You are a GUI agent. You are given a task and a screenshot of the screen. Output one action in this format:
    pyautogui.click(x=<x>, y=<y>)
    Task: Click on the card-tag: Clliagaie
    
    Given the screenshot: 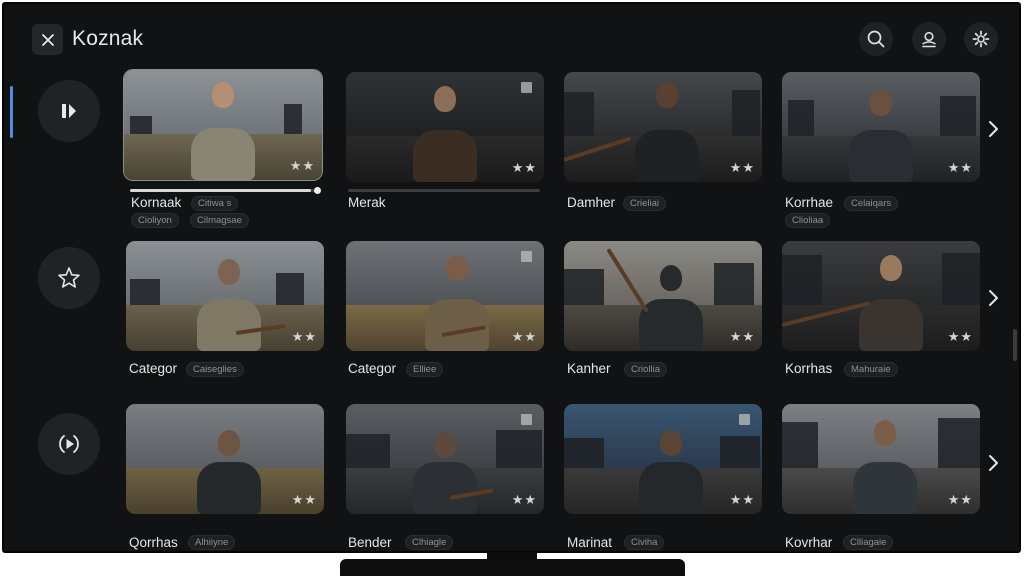 What is the action you would take?
    pyautogui.click(x=868, y=542)
    